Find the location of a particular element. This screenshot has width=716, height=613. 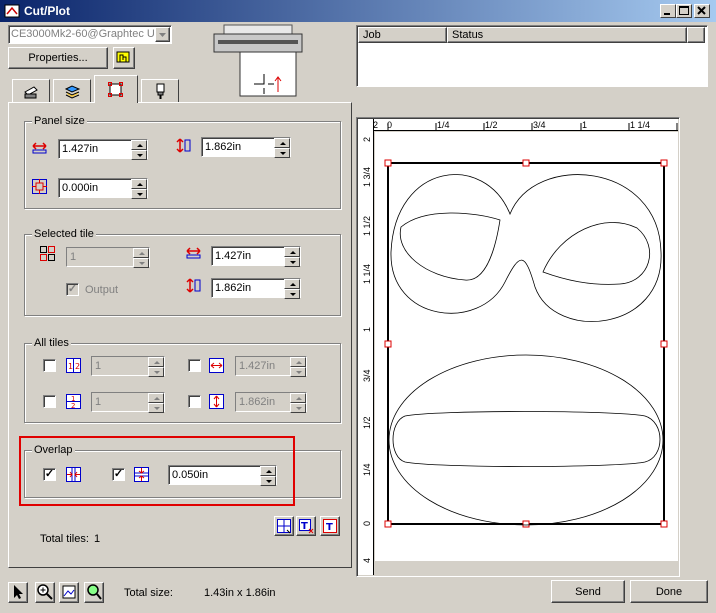

panel-margin-field: 0.000in is located at coordinates (103, 188).